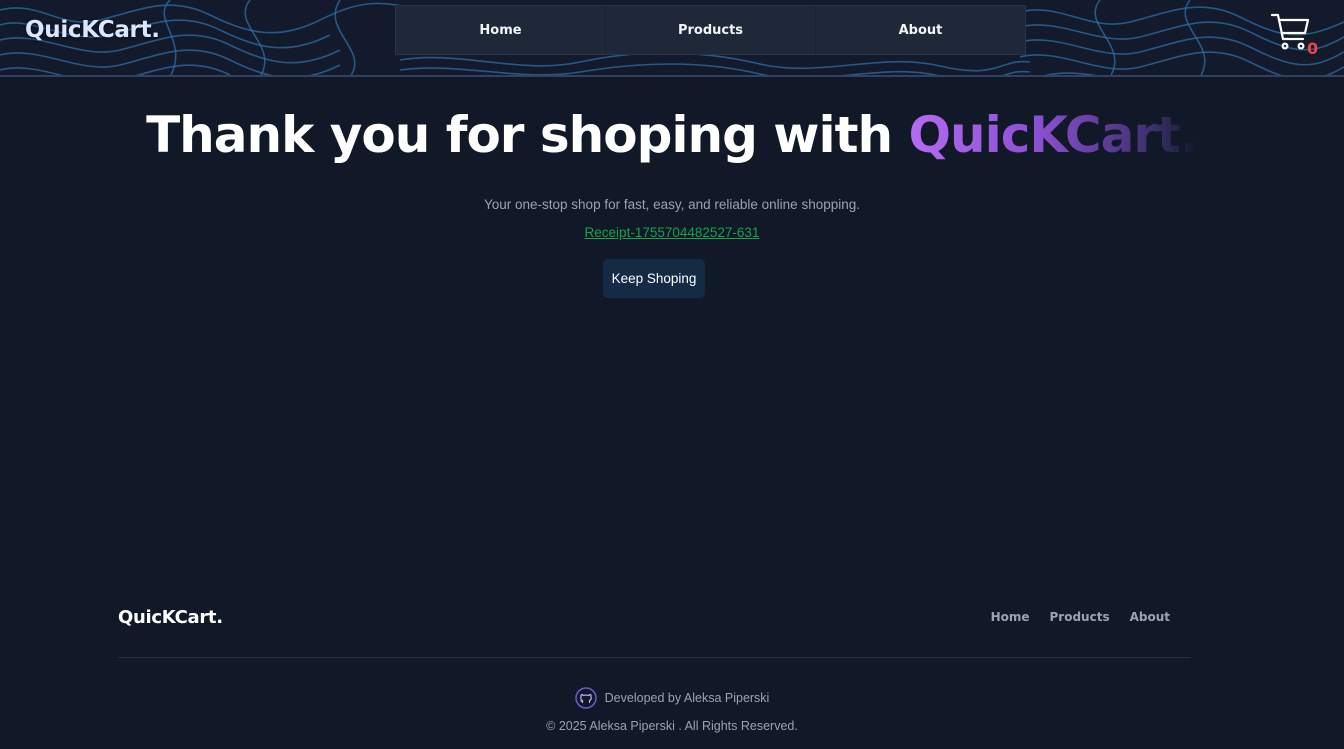  What do you see at coordinates (1053, 135) in the screenshot?
I see `title-brand: QuicKCart.` at bounding box center [1053, 135].